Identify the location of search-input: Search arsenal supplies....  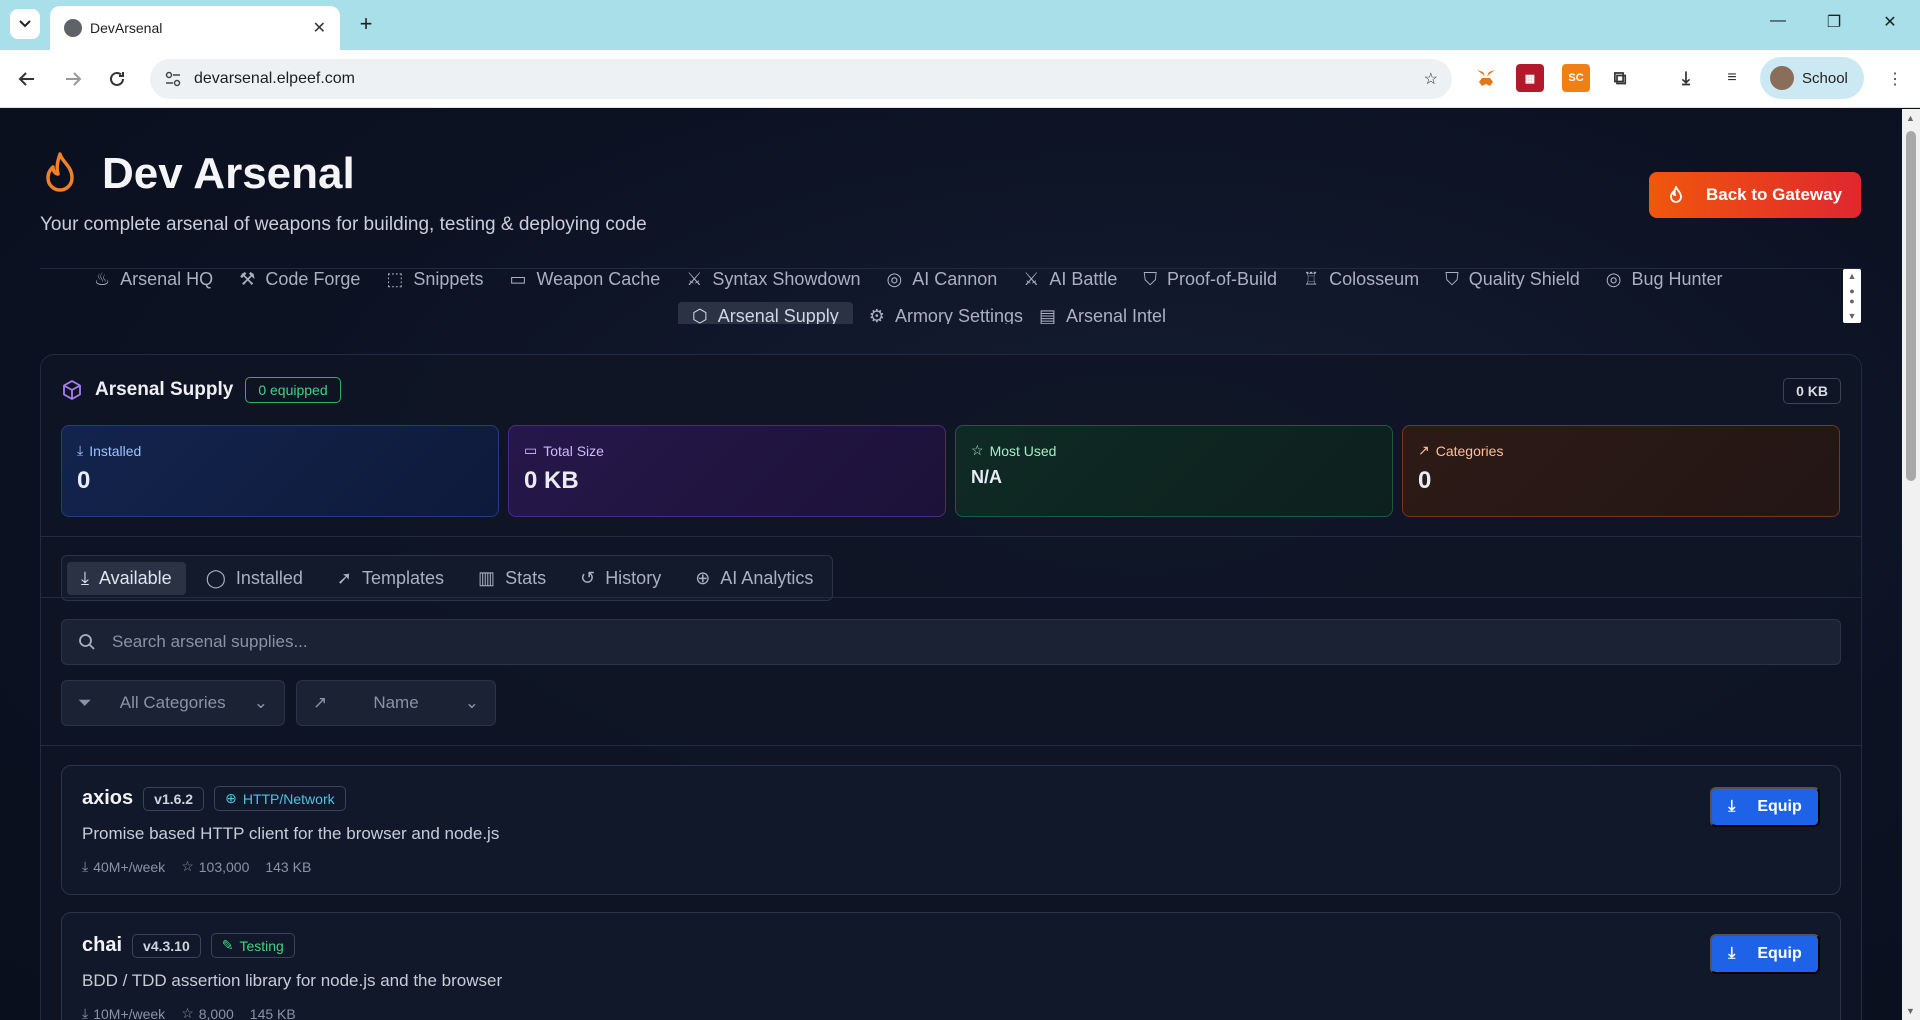
(951, 642).